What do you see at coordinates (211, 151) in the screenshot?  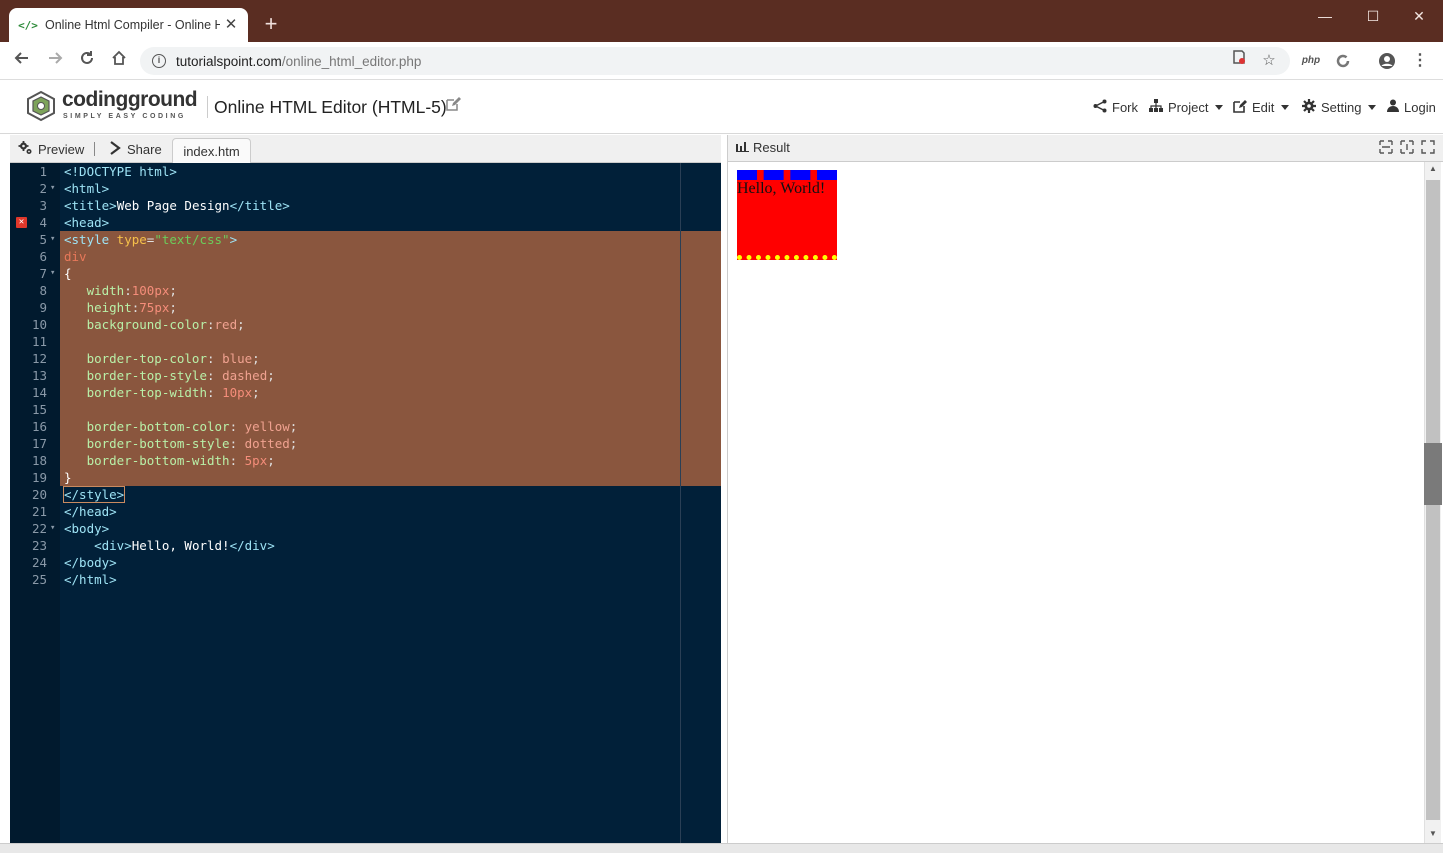 I see `file-tab-index: index.htm` at bounding box center [211, 151].